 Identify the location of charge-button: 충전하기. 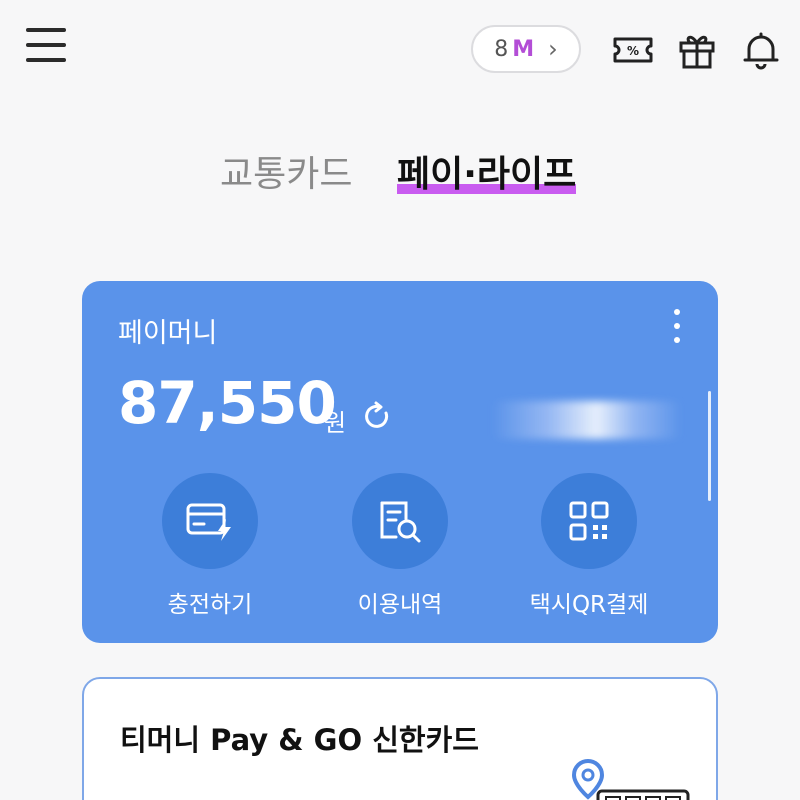
(210, 546).